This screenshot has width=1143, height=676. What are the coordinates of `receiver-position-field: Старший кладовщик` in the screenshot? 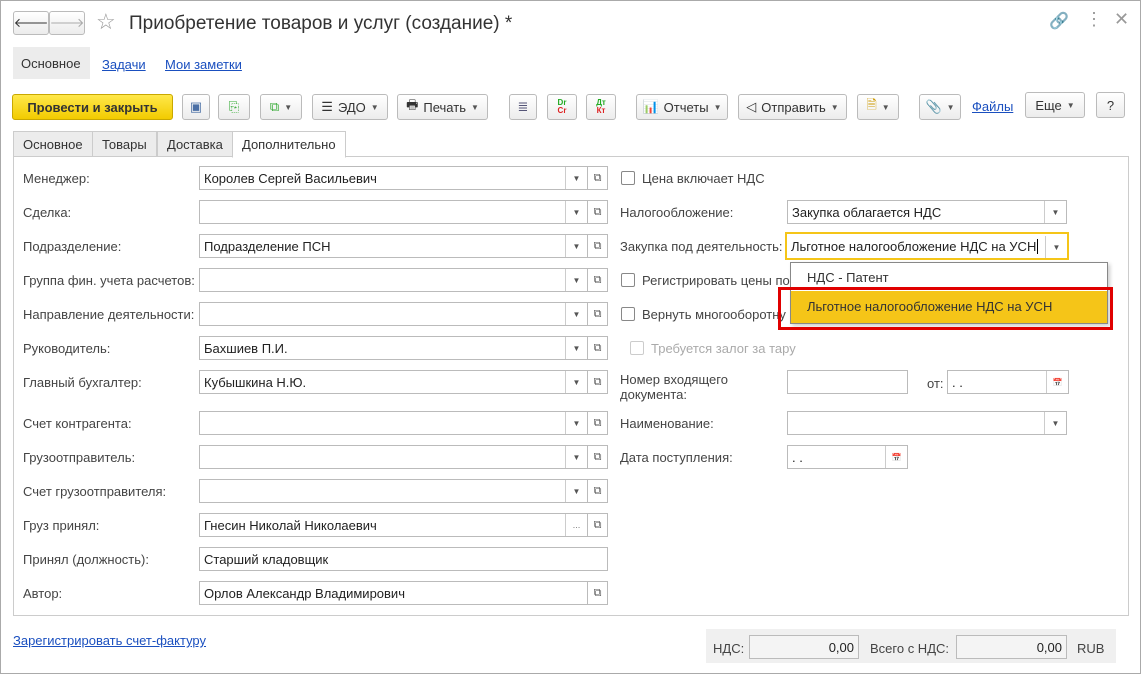 It's located at (403, 559).